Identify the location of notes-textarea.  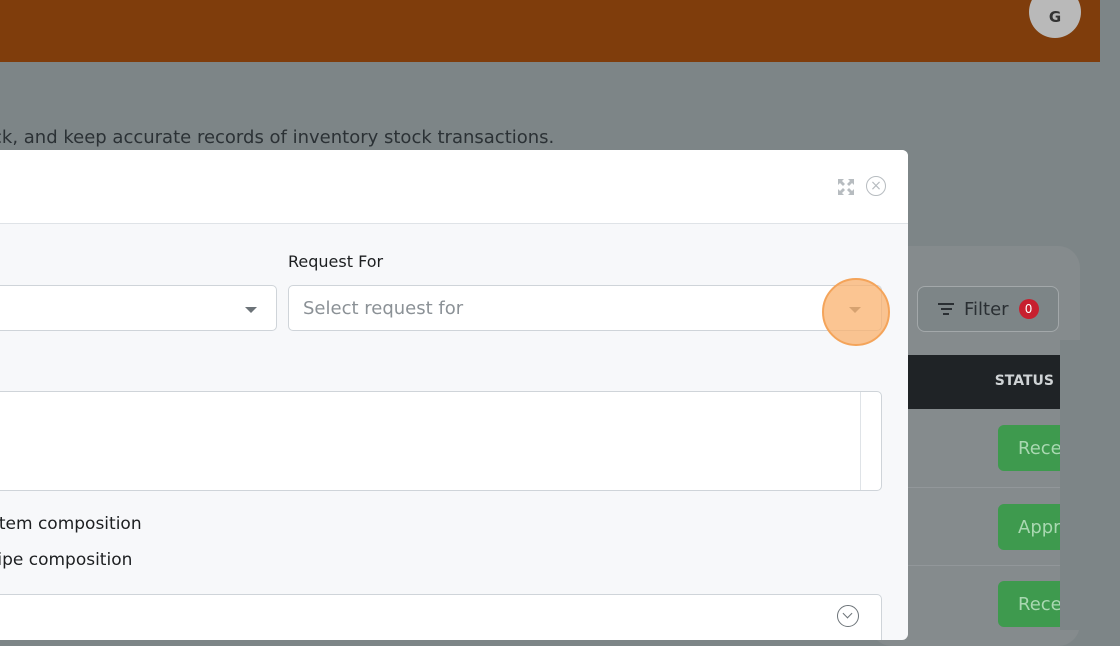
(441, 441).